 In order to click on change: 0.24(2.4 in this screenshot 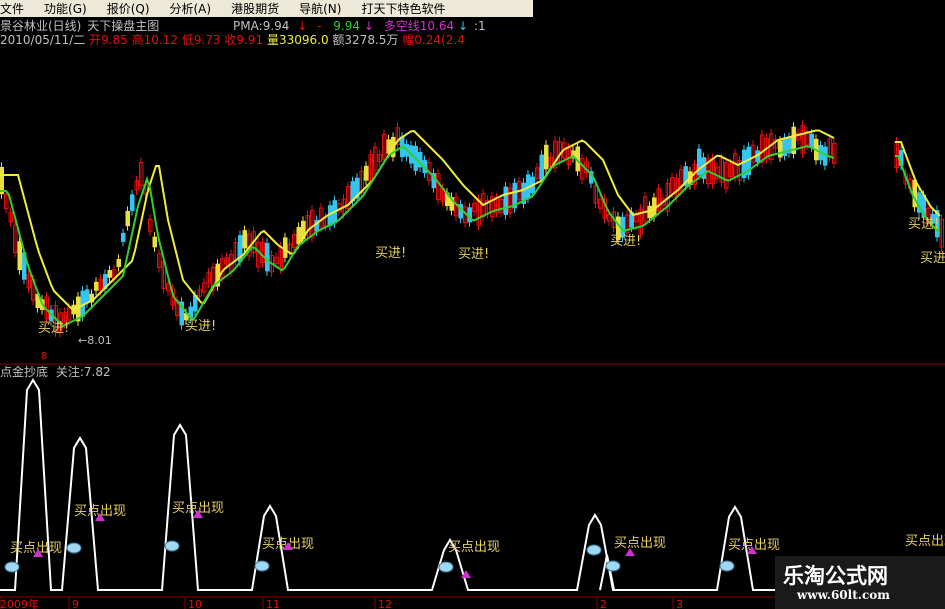, I will do `click(439, 40)`.